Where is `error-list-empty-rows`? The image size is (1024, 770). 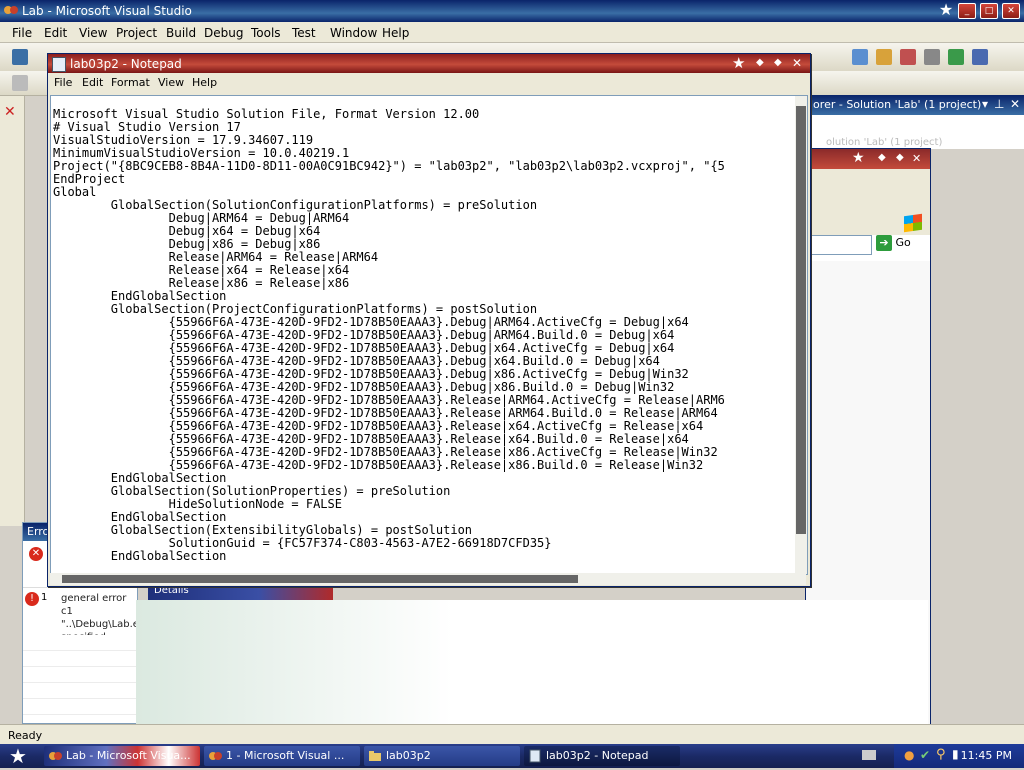 error-list-empty-rows is located at coordinates (80, 679).